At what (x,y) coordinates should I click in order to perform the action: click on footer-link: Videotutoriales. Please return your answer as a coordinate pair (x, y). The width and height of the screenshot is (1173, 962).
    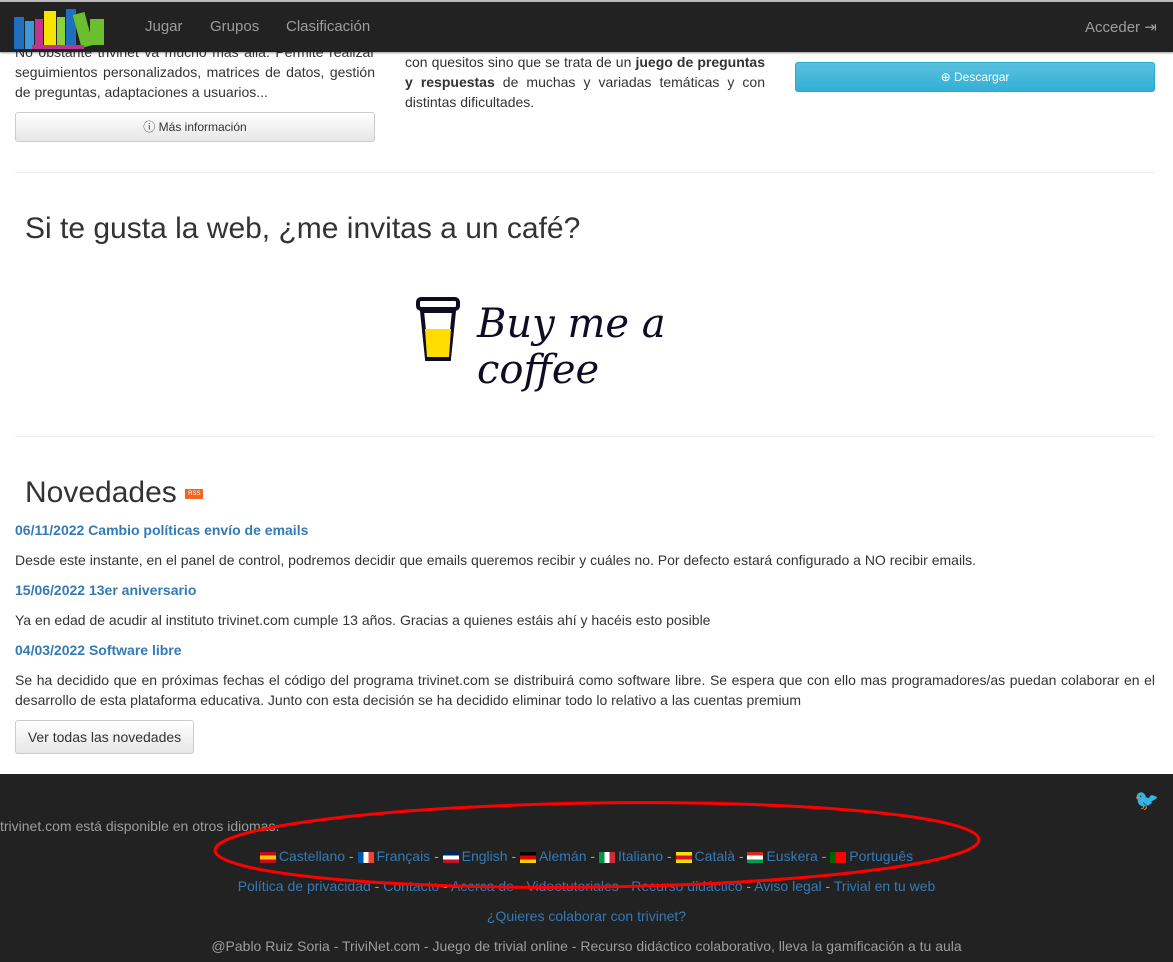
    Looking at the image, I should click on (572, 886).